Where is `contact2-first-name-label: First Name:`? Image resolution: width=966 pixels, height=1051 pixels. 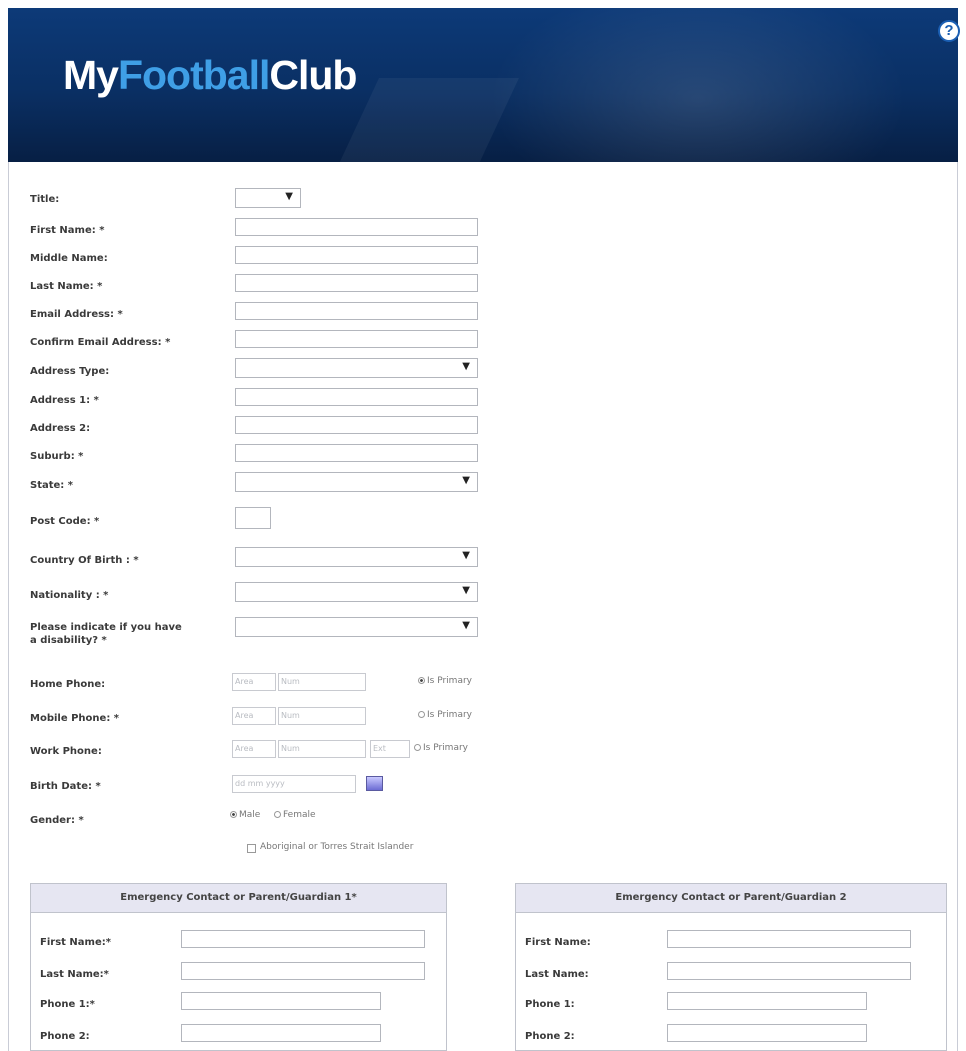
contact2-first-name-label: First Name: is located at coordinates (558, 942).